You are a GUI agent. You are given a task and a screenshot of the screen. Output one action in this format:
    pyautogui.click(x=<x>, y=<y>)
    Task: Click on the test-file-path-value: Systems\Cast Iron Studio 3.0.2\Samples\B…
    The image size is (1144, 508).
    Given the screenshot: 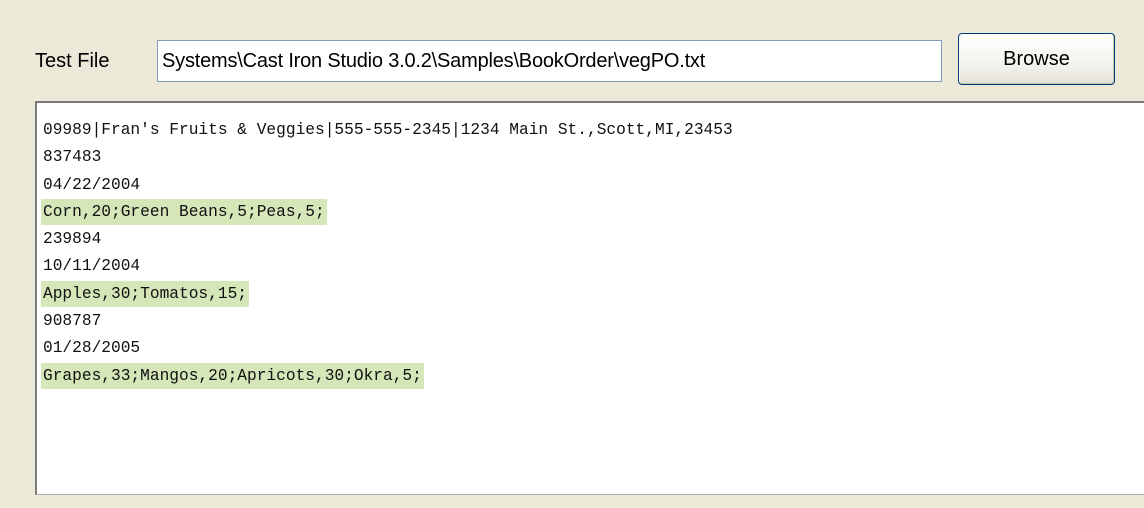 What is the action you would take?
    pyautogui.click(x=434, y=61)
    